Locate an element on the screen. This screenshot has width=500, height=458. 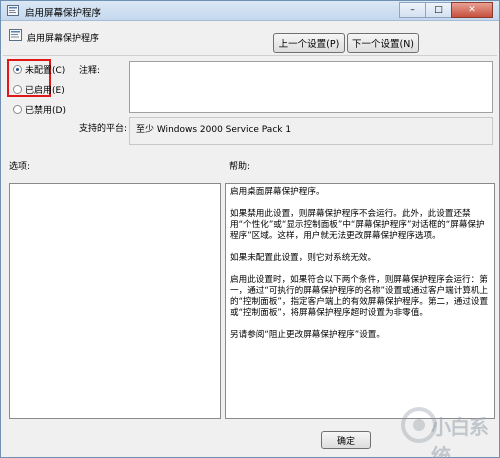
comment-label: 注释: is located at coordinates (90, 71).